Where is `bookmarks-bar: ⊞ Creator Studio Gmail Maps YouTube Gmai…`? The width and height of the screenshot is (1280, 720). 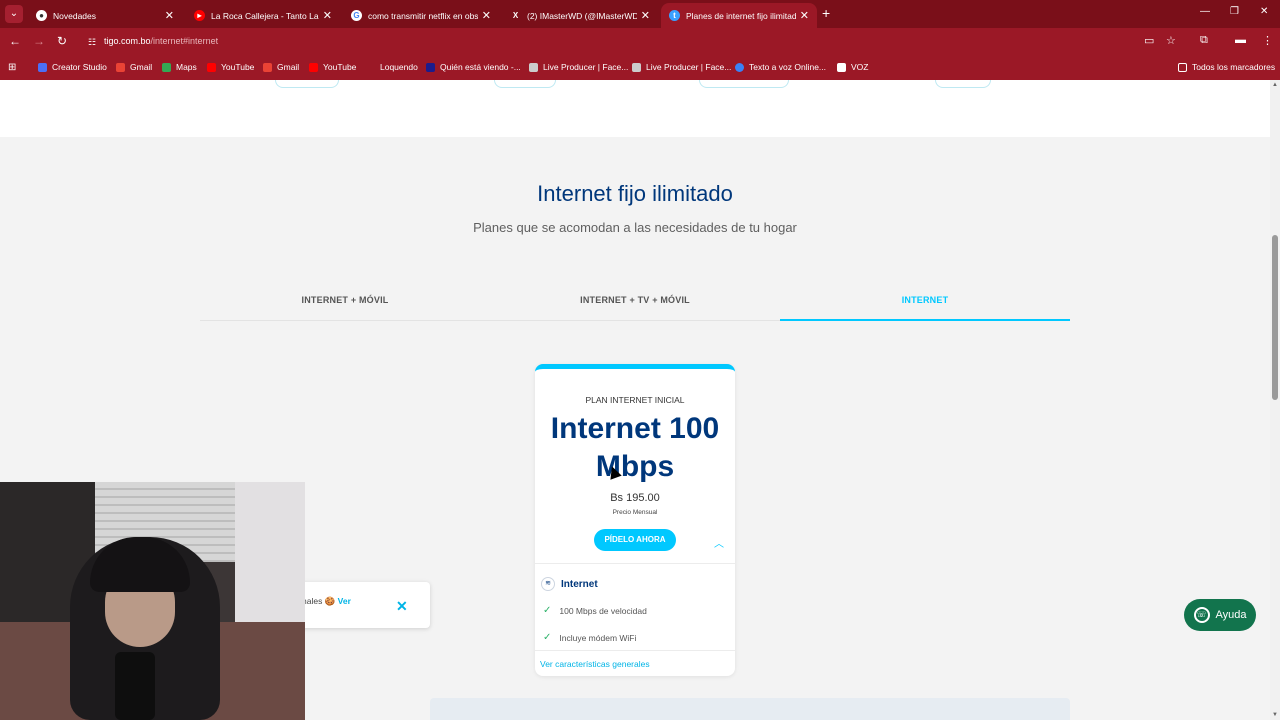 bookmarks-bar: ⊞ Creator Studio Gmail Maps YouTube Gmai… is located at coordinates (640, 68).